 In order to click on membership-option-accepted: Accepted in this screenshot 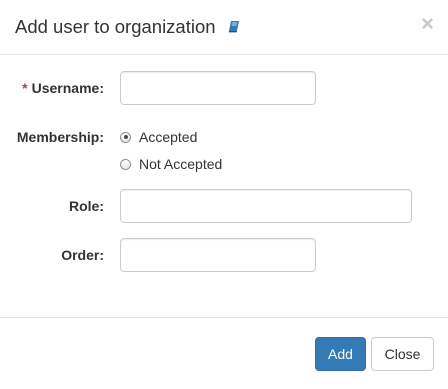, I will do `click(158, 137)`.